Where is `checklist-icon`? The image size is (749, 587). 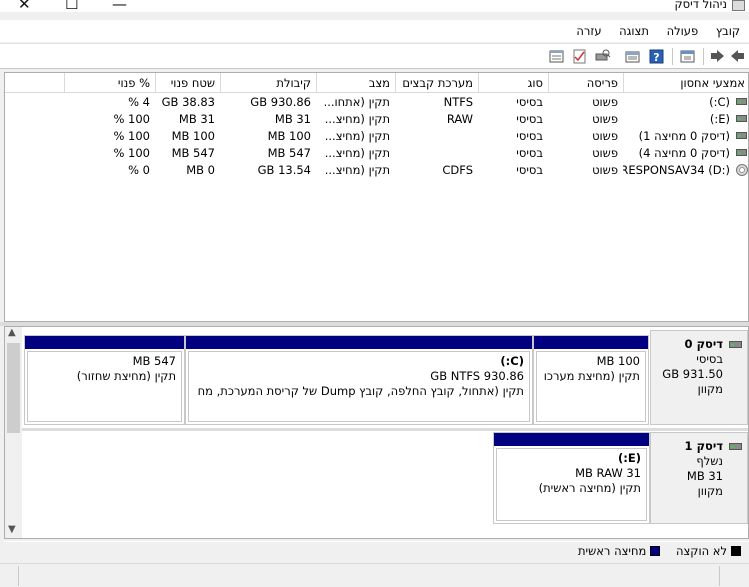 checklist-icon is located at coordinates (579, 56).